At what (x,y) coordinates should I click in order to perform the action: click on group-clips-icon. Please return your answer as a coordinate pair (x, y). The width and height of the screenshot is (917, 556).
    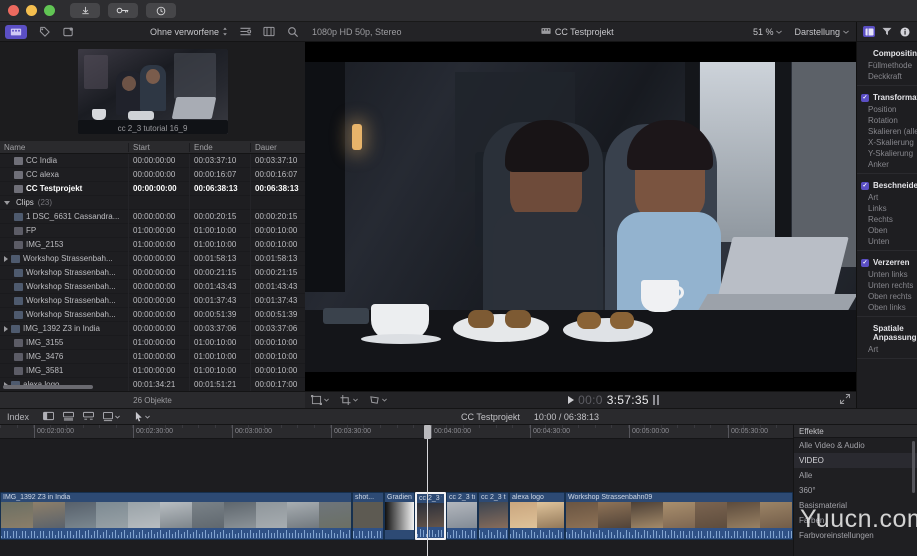
    Looking at the image, I should click on (245, 32).